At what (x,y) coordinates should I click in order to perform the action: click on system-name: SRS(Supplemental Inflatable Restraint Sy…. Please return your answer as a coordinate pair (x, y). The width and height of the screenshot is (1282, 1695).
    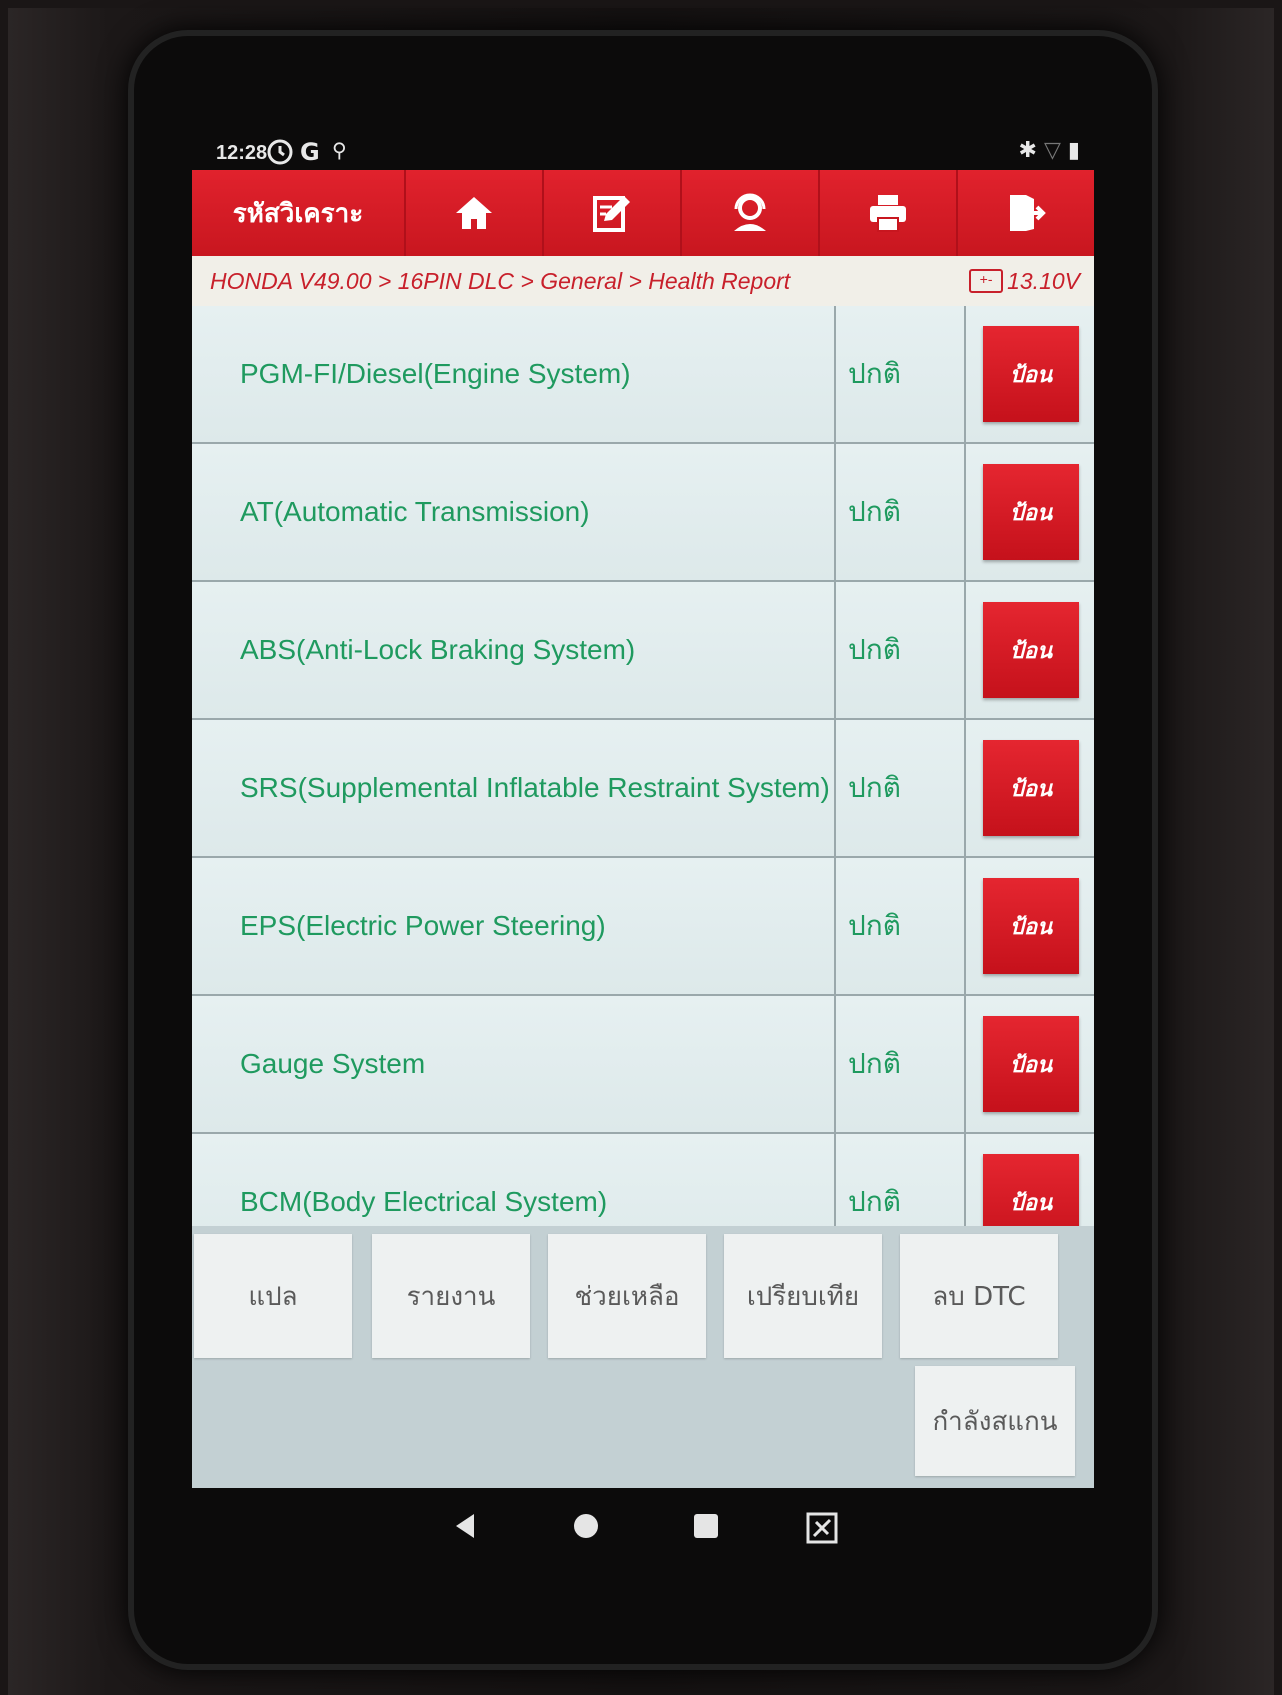
    Looking at the image, I should click on (514, 788).